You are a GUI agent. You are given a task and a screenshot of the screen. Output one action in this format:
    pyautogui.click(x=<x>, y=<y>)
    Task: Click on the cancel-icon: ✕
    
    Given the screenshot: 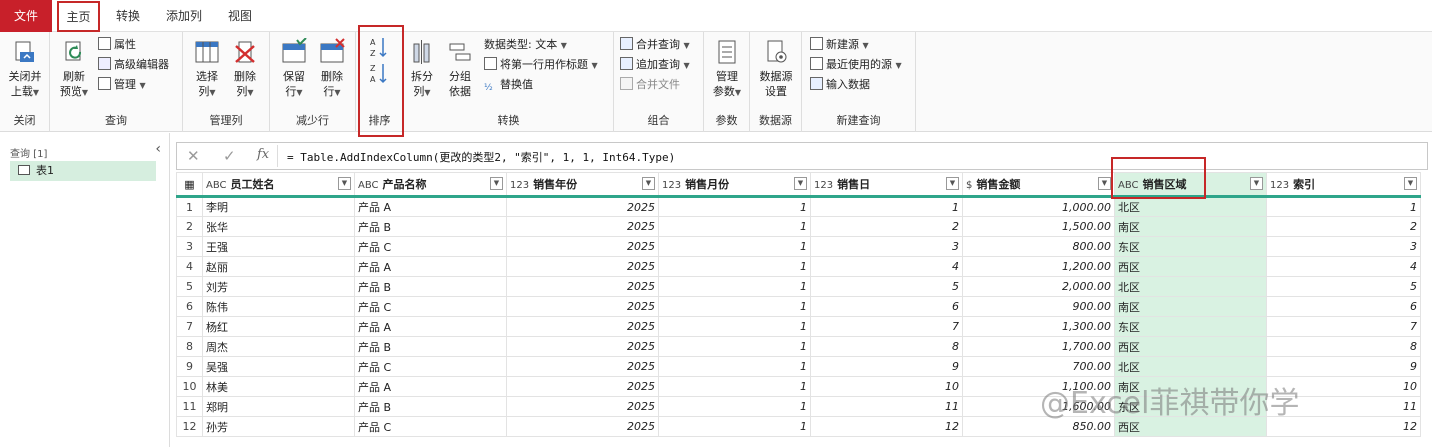 What is the action you would take?
    pyautogui.click(x=193, y=156)
    